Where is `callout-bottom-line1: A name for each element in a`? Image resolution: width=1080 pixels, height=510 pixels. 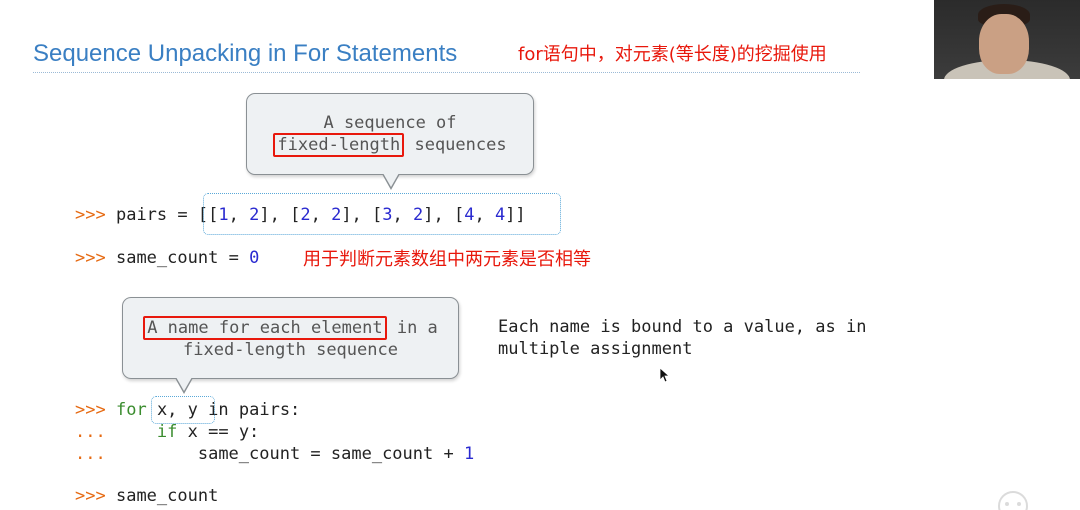
callout-bottom-line1: A name for each element in a is located at coordinates (290, 328).